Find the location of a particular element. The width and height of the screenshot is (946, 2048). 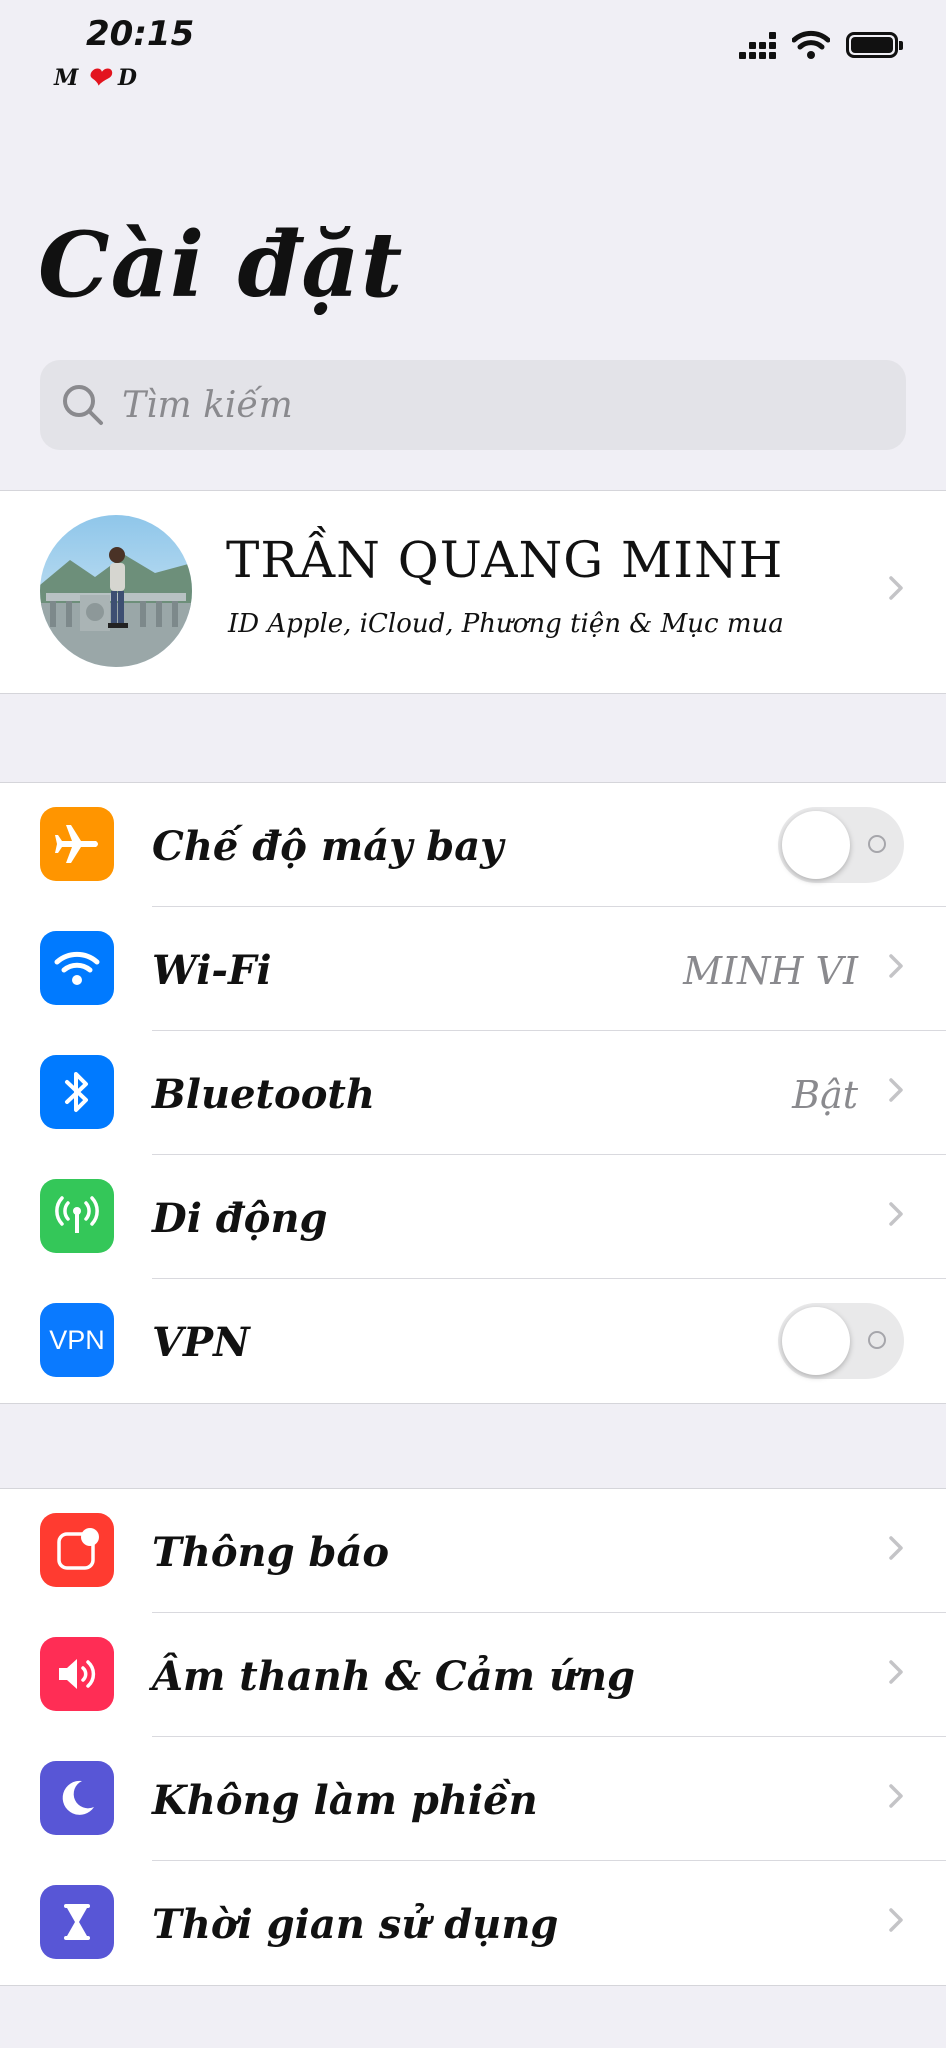

bluetooth-row: Bluetooth Bật is located at coordinates (473, 1093).